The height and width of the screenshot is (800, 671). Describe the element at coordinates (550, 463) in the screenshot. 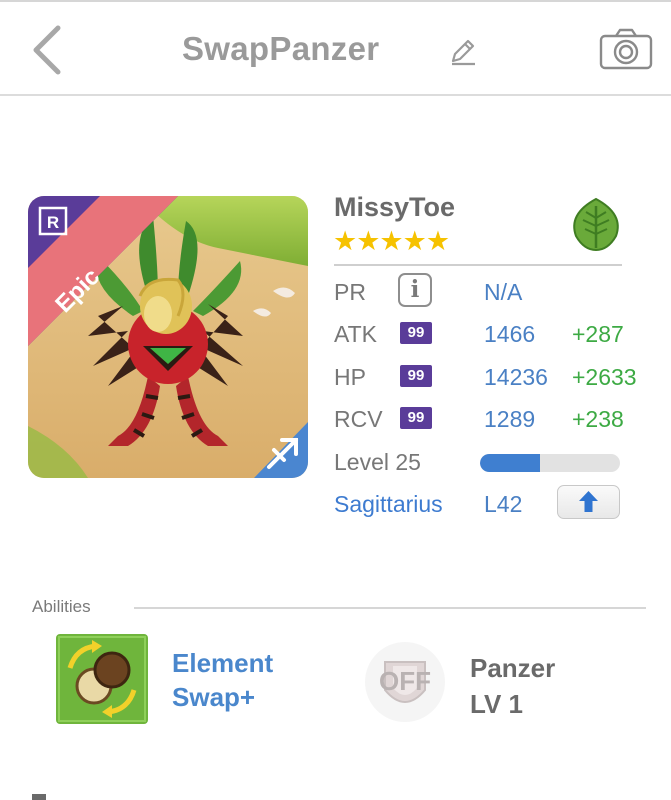

I see `level-progress-bar` at that location.